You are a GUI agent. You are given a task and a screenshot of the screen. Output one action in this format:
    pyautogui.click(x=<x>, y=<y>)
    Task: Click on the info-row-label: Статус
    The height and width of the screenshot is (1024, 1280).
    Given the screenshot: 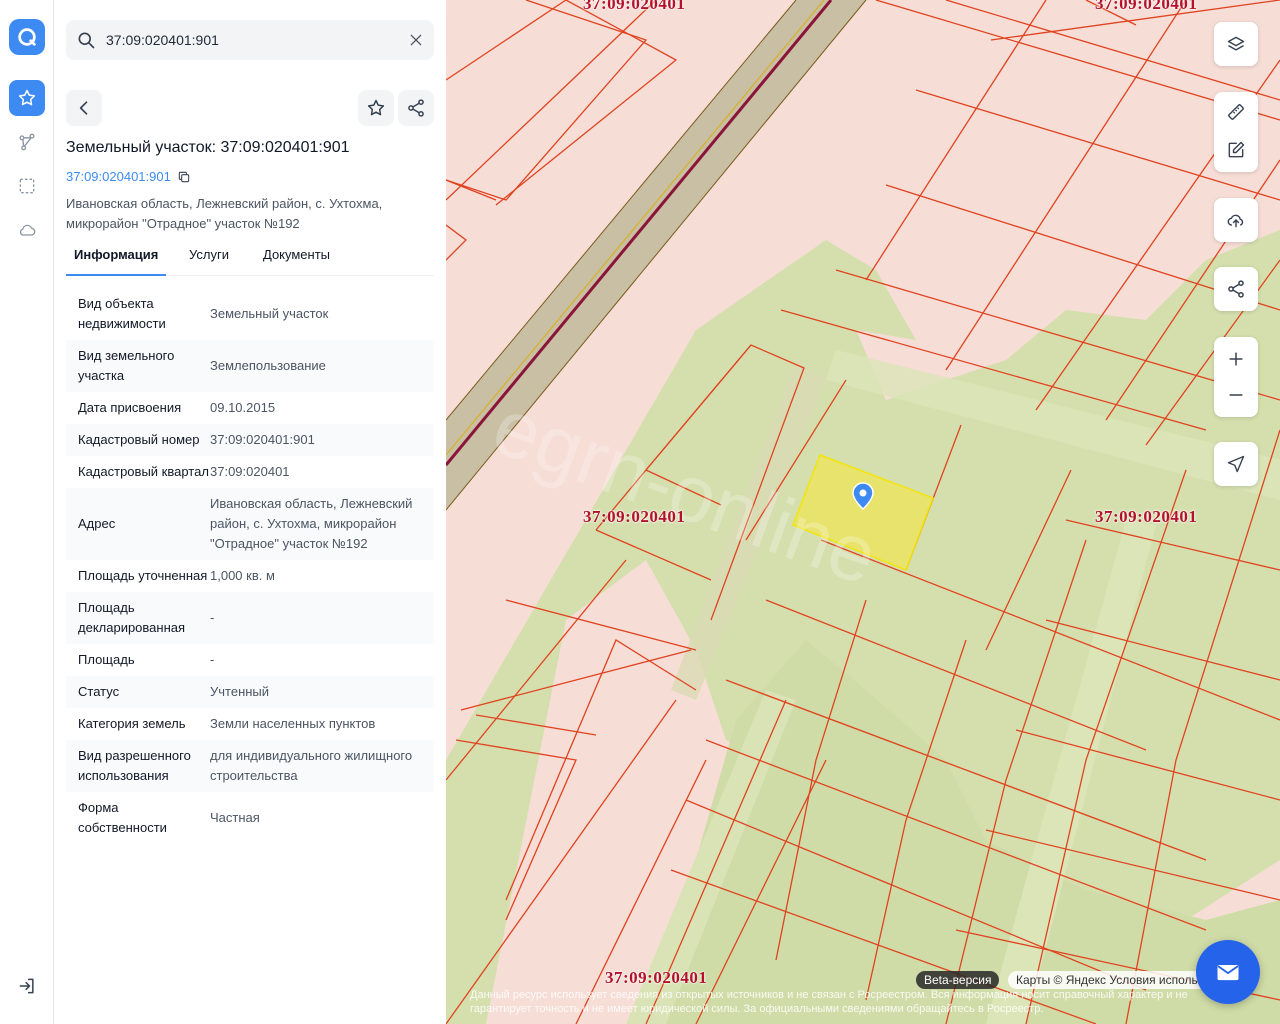 What is the action you would take?
    pyautogui.click(x=99, y=691)
    